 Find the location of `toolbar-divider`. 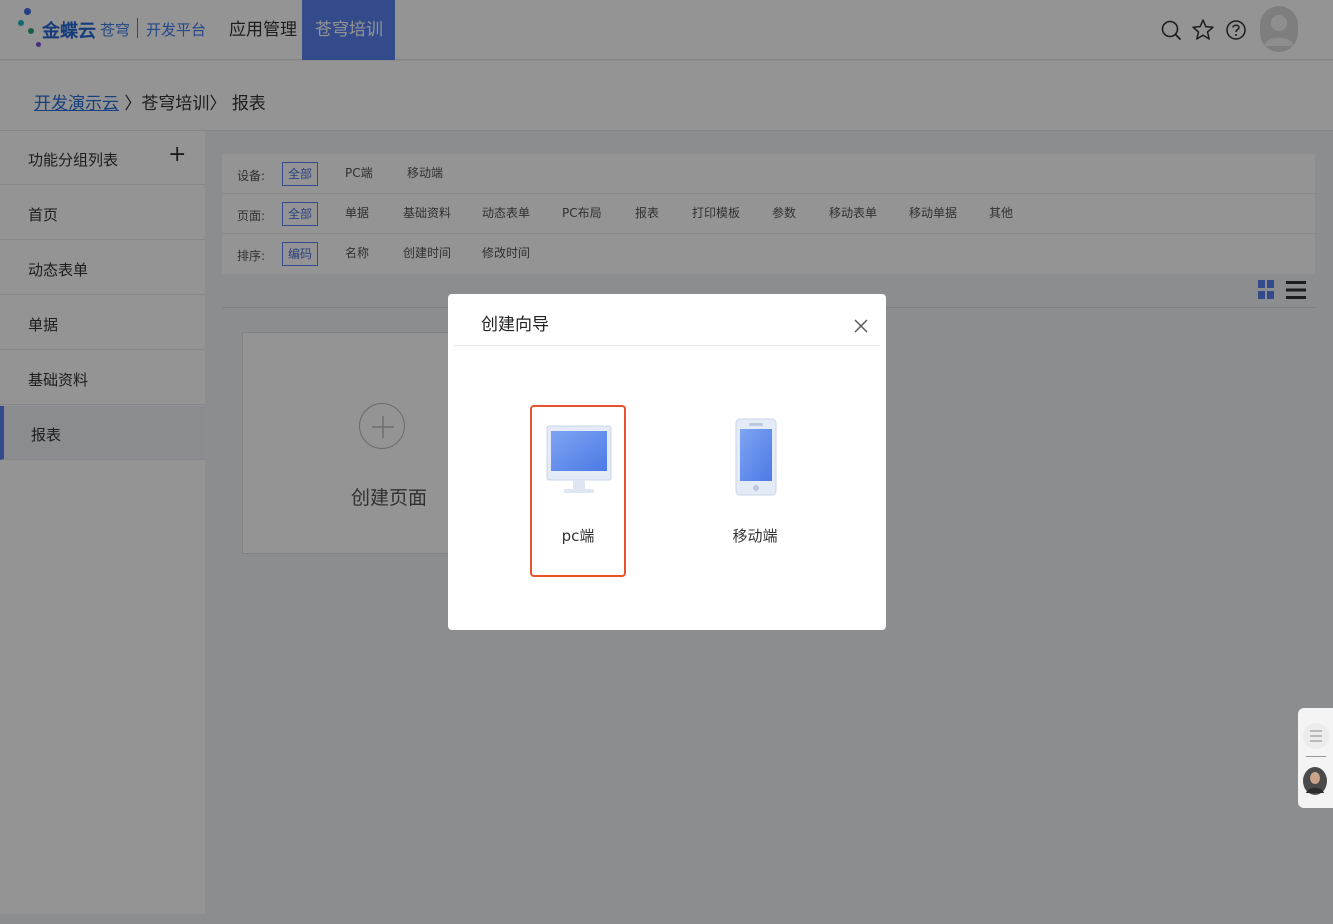

toolbar-divider is located at coordinates (1316, 756).